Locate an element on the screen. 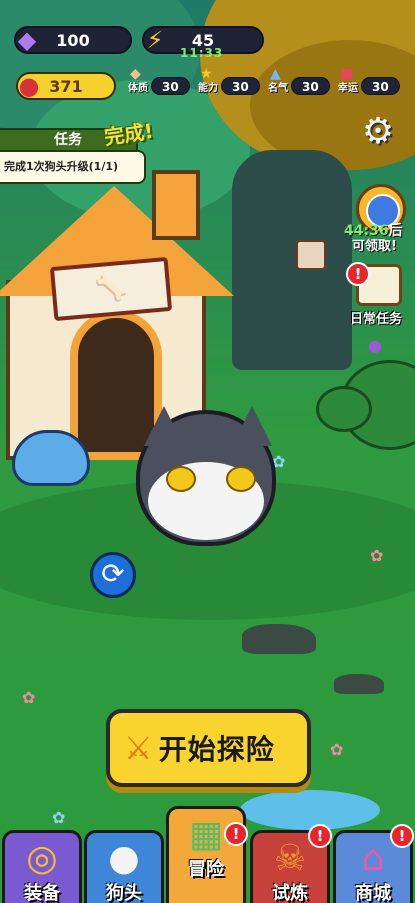 The width and height of the screenshot is (415, 903). gems-value: 100 is located at coordinates (73, 40).